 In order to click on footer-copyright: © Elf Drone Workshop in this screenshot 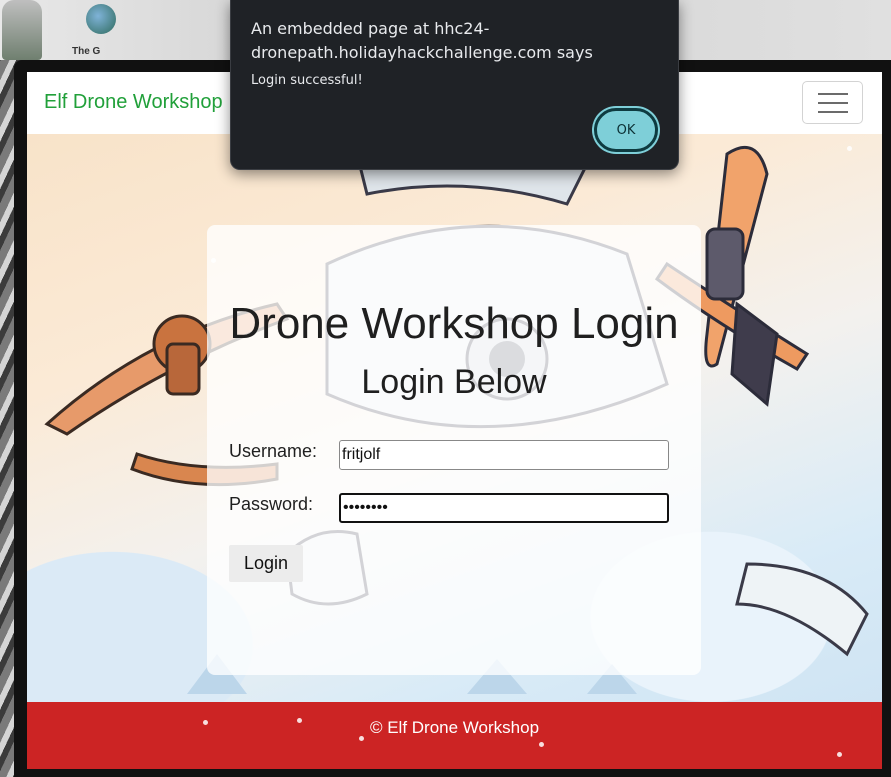, I will do `click(454, 727)`.